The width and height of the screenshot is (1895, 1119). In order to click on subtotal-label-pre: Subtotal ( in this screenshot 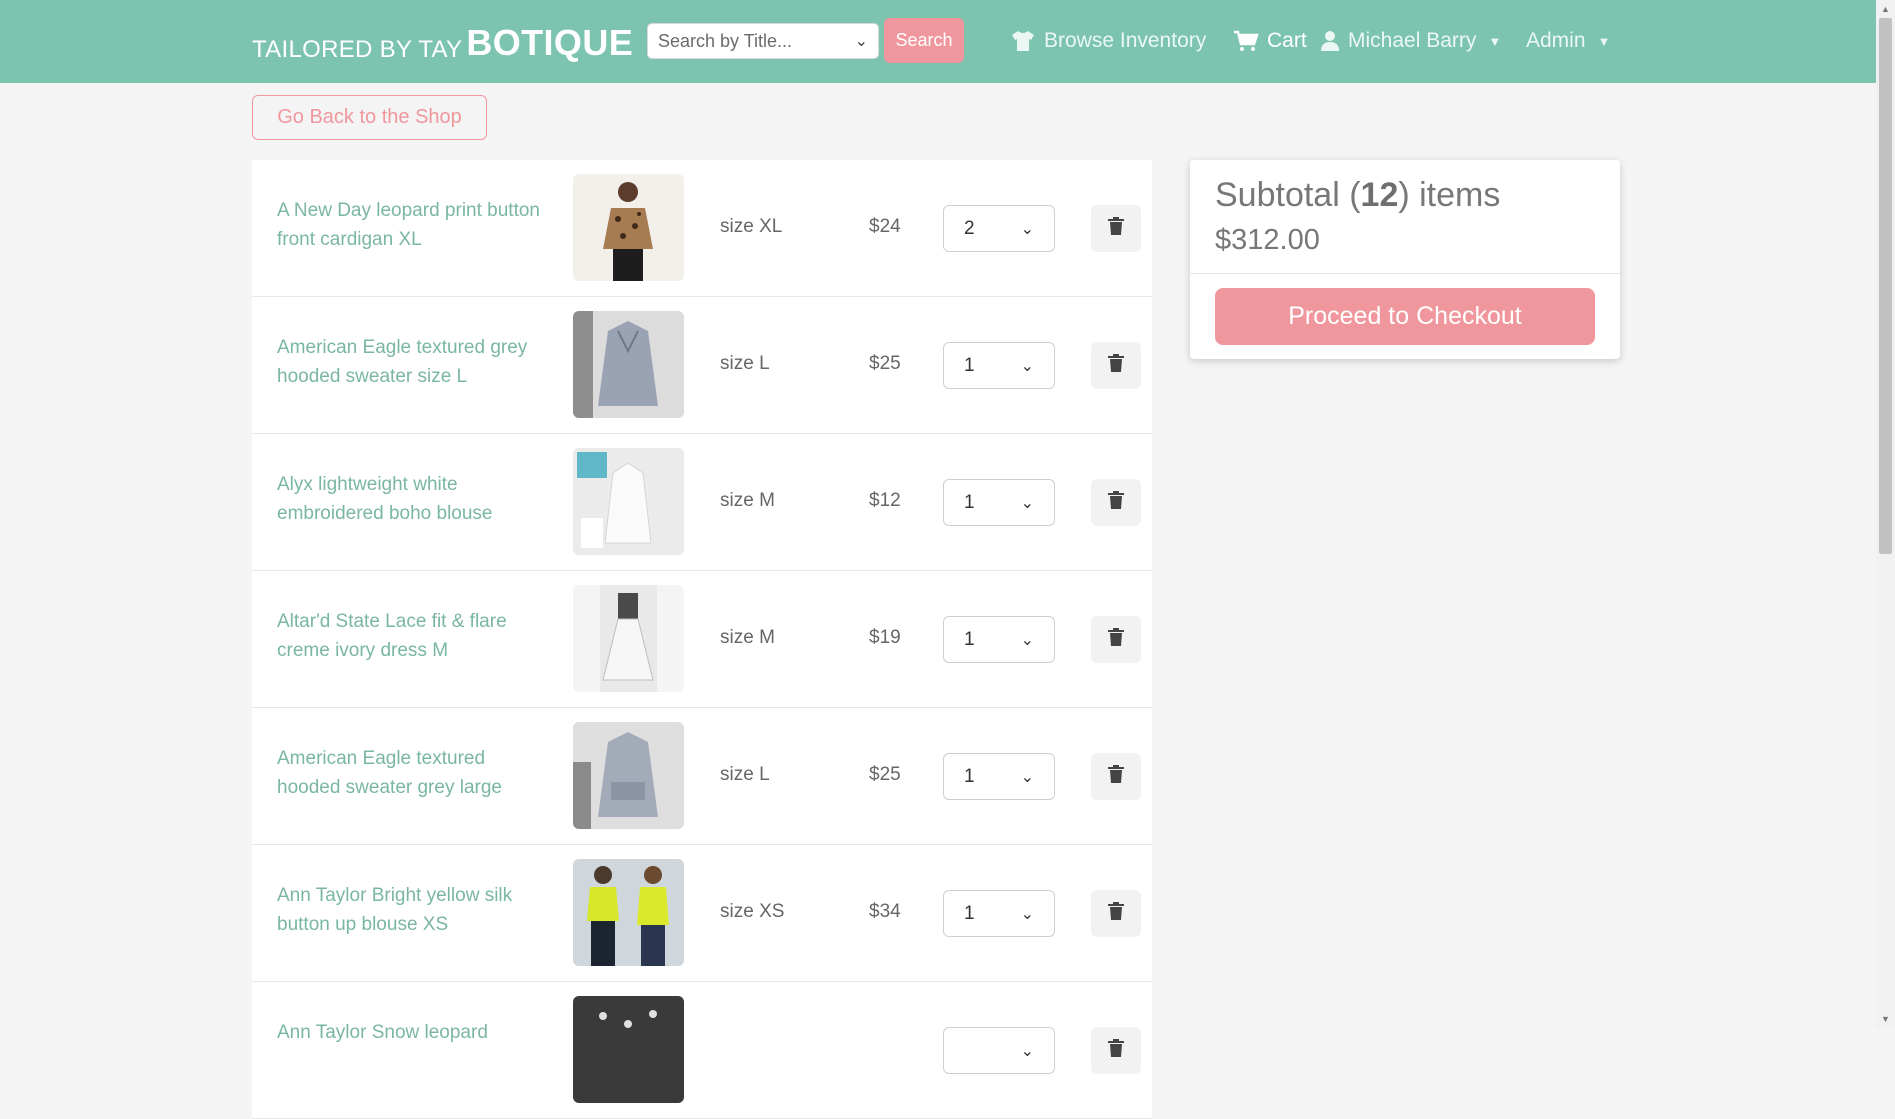, I will do `click(1288, 195)`.